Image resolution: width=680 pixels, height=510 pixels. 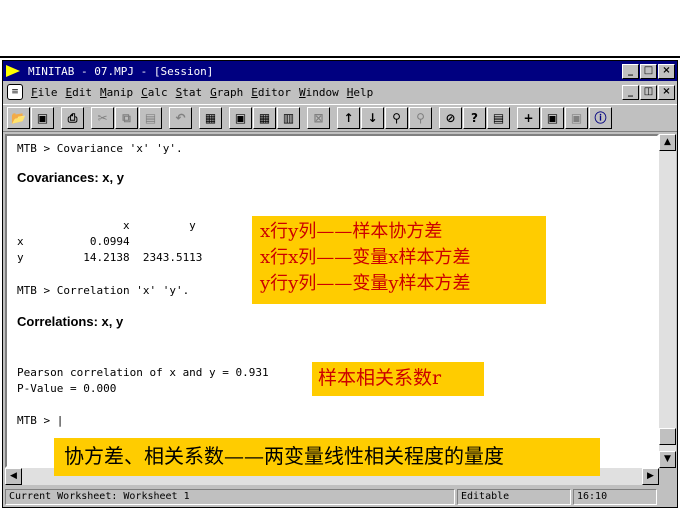 I want to click on cut-icon: ✂, so click(x=102, y=118).